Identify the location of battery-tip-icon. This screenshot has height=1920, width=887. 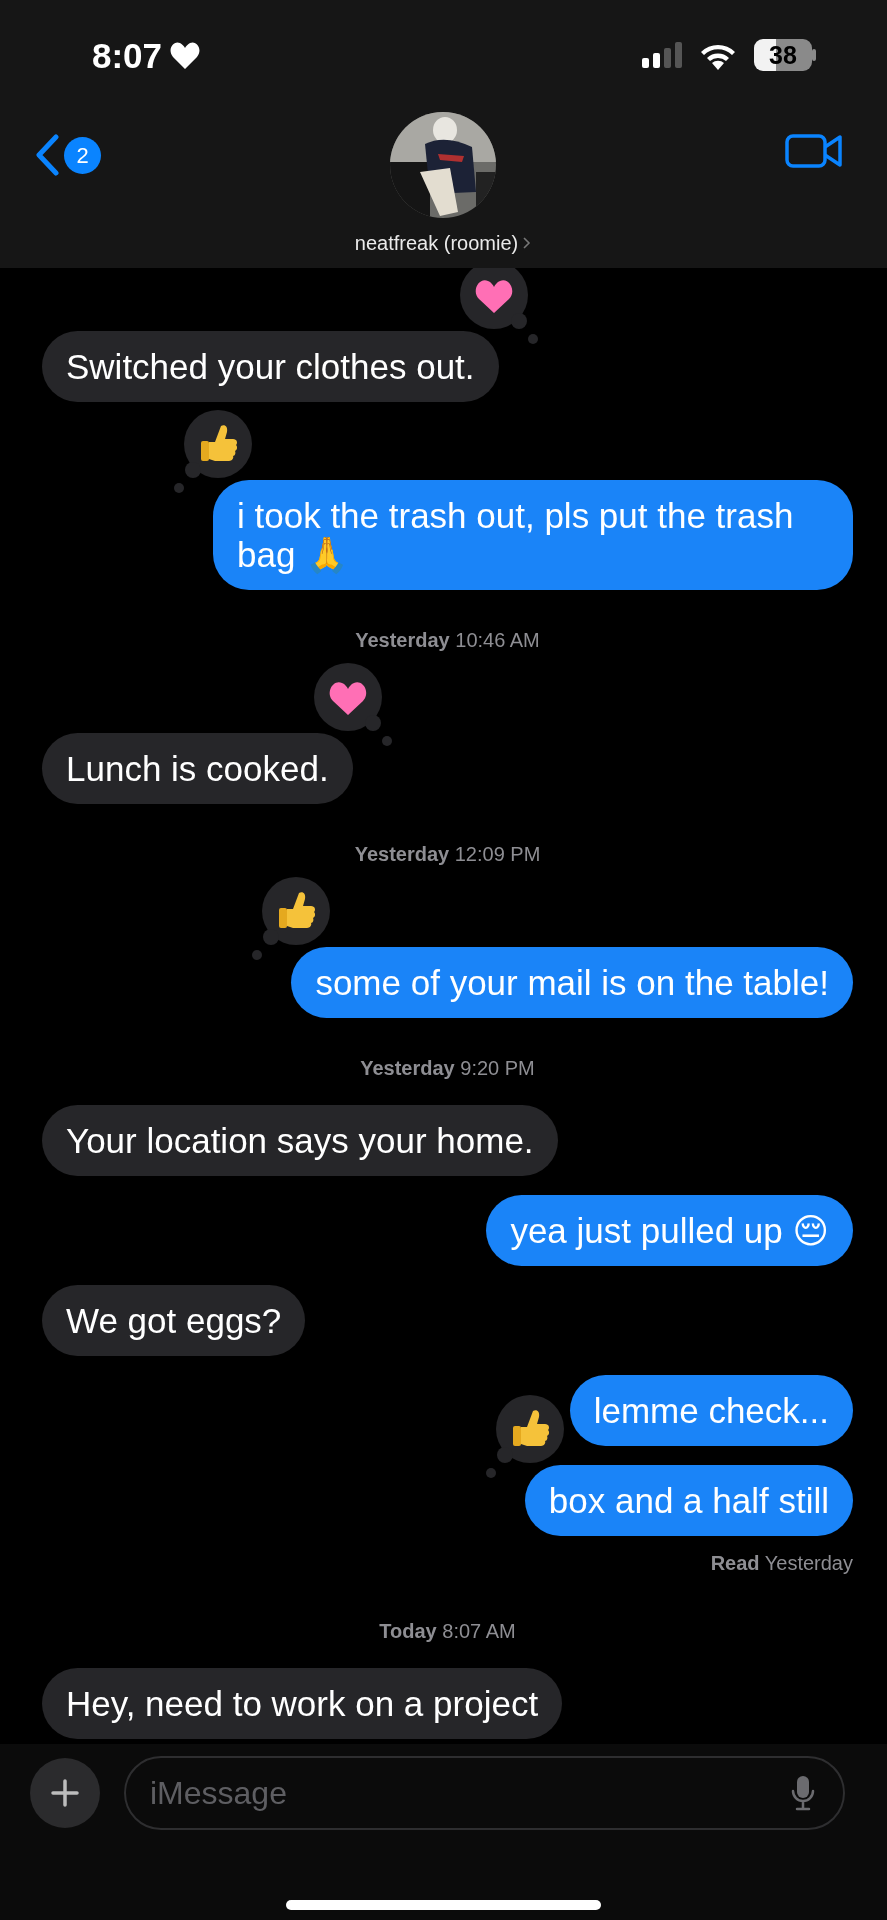
(814, 55).